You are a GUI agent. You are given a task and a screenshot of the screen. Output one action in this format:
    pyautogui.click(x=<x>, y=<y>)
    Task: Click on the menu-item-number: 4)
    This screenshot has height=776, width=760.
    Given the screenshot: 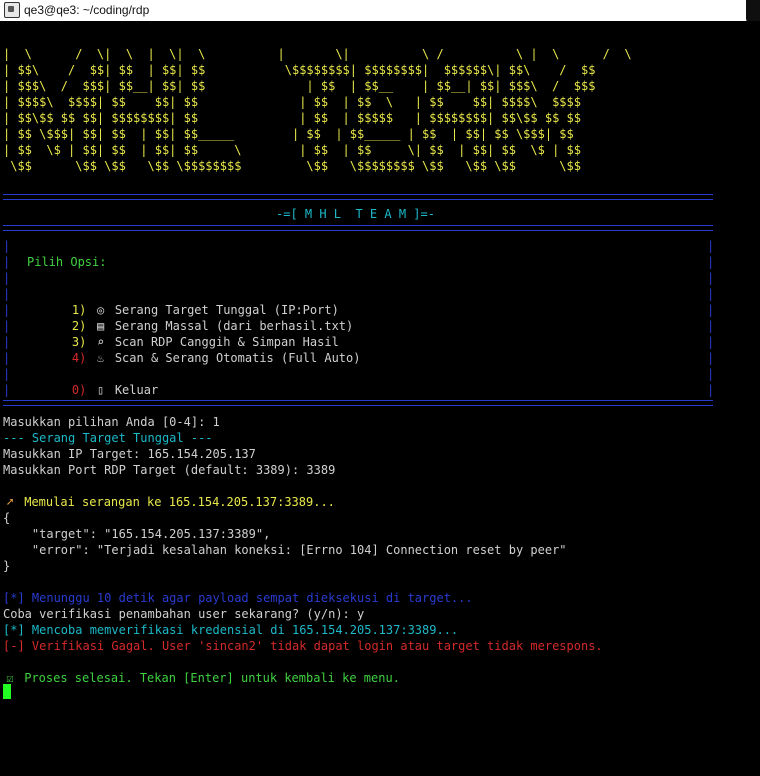 What is the action you would take?
    pyautogui.click(x=79, y=358)
    